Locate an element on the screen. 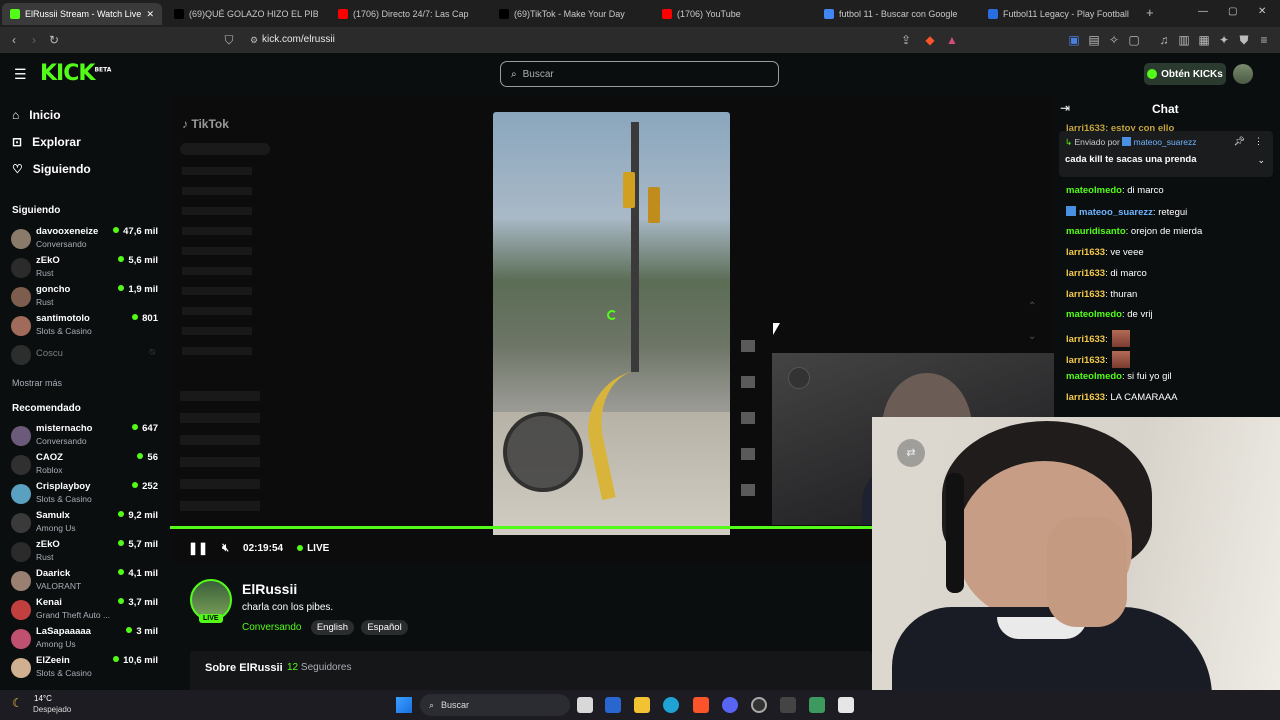 This screenshot has width=1280, height=720. brave-rewards-icon: ▲ is located at coordinates (952, 40).